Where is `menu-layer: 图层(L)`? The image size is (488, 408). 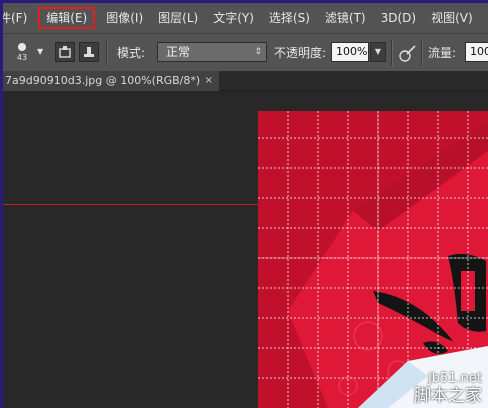
menu-layer: 图层(L) is located at coordinates (178, 18).